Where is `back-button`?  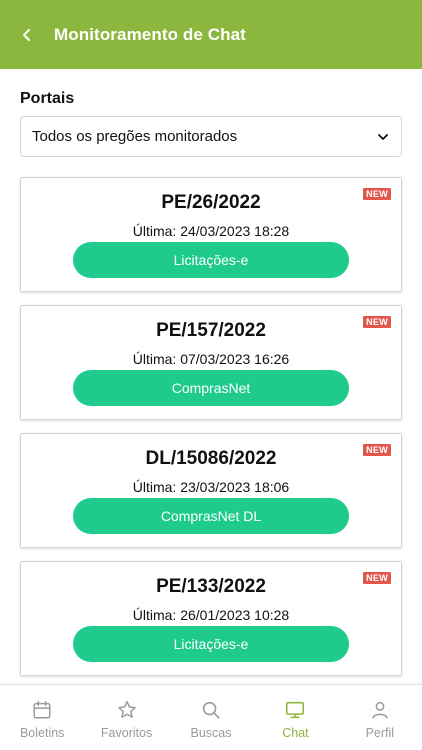 back-button is located at coordinates (27, 34).